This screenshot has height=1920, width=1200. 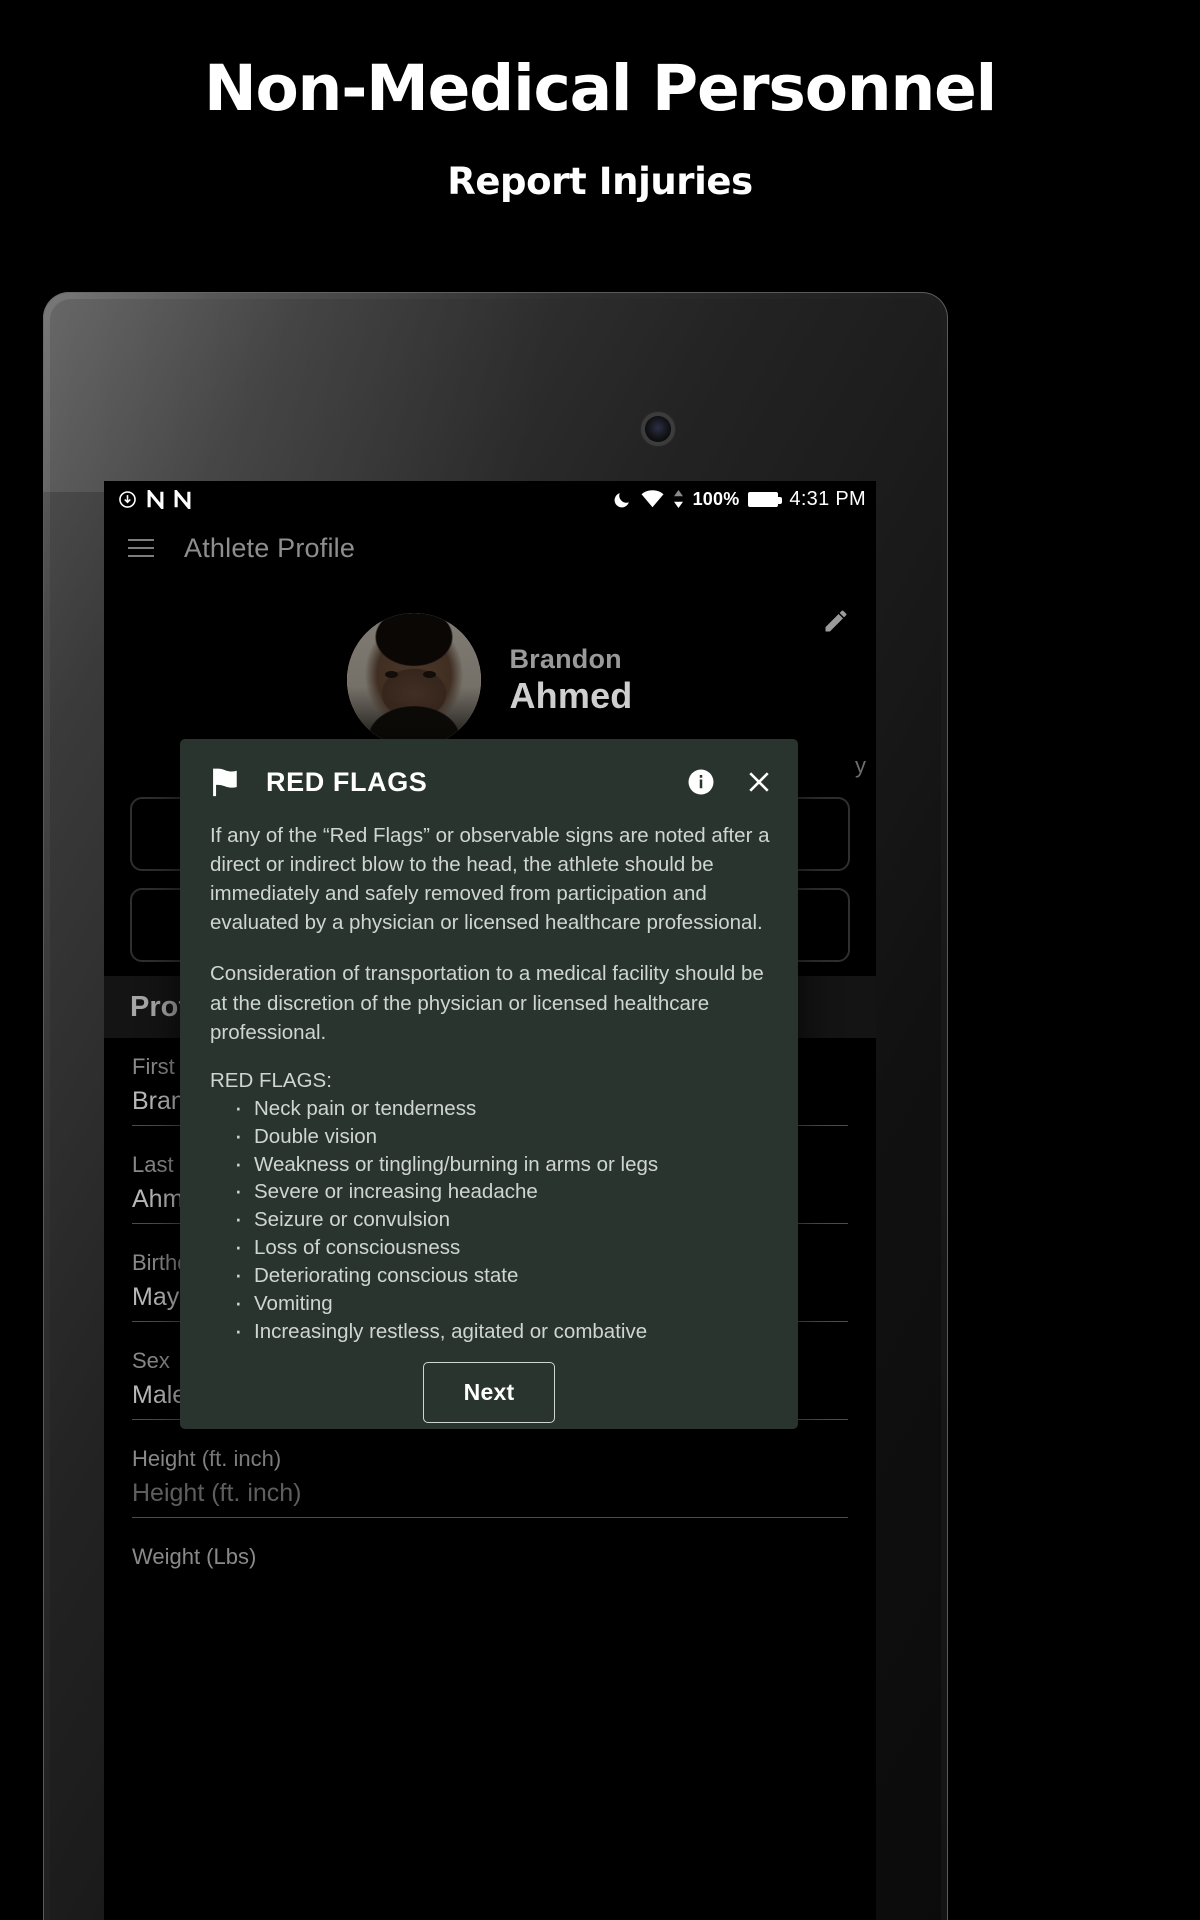 What do you see at coordinates (701, 782) in the screenshot?
I see `info-circle-icon` at bounding box center [701, 782].